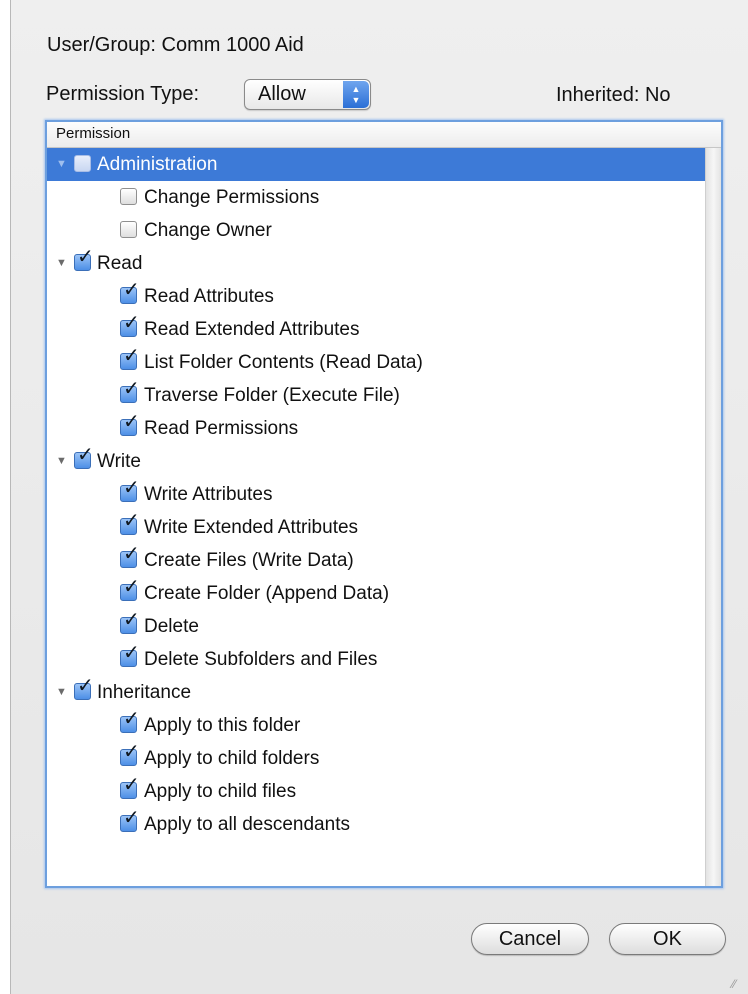  I want to click on vertical-scrollbar, so click(713, 517).